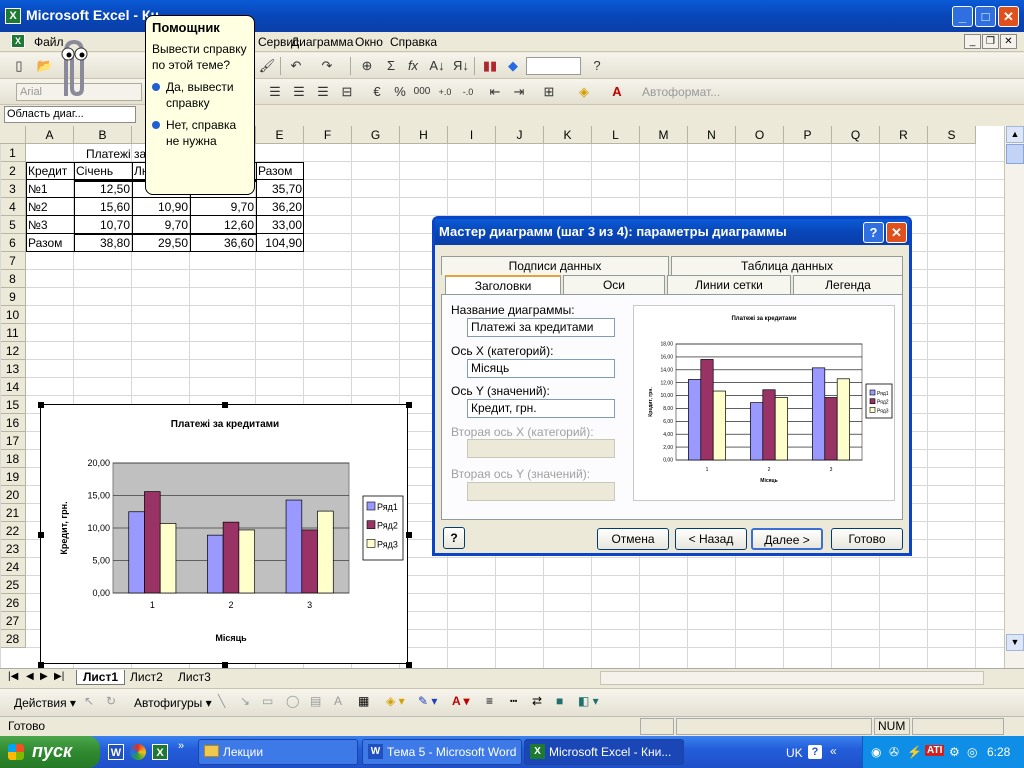  What do you see at coordinates (588, 701) in the screenshot?
I see `3d-icon: ◧ ▾` at bounding box center [588, 701].